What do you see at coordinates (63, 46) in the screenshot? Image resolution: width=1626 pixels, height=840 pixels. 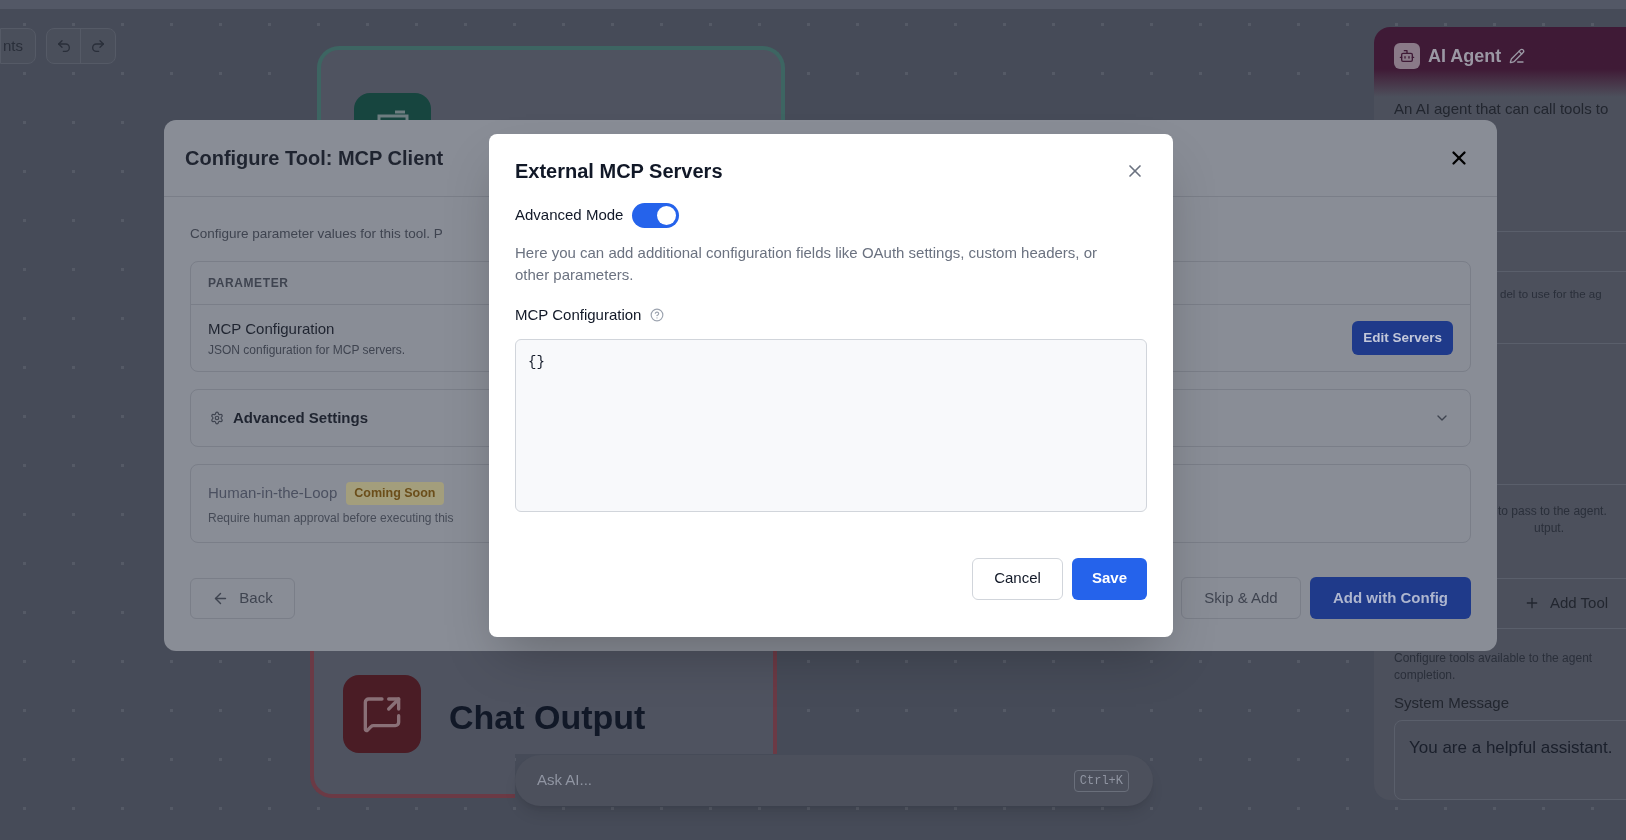 I see `undo-icon` at bounding box center [63, 46].